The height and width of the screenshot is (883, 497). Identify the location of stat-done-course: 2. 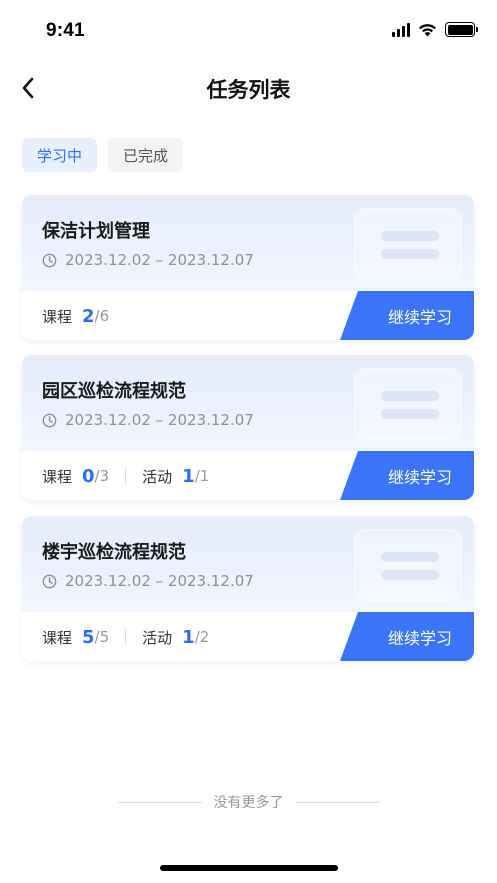
(88, 316).